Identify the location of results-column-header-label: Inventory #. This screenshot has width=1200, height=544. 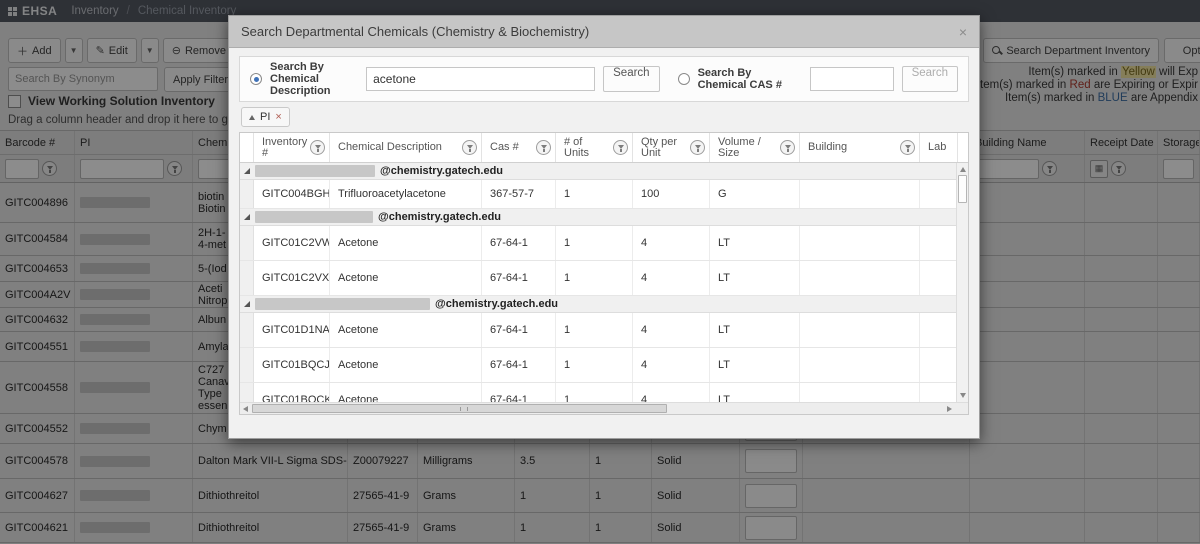
(285, 147).